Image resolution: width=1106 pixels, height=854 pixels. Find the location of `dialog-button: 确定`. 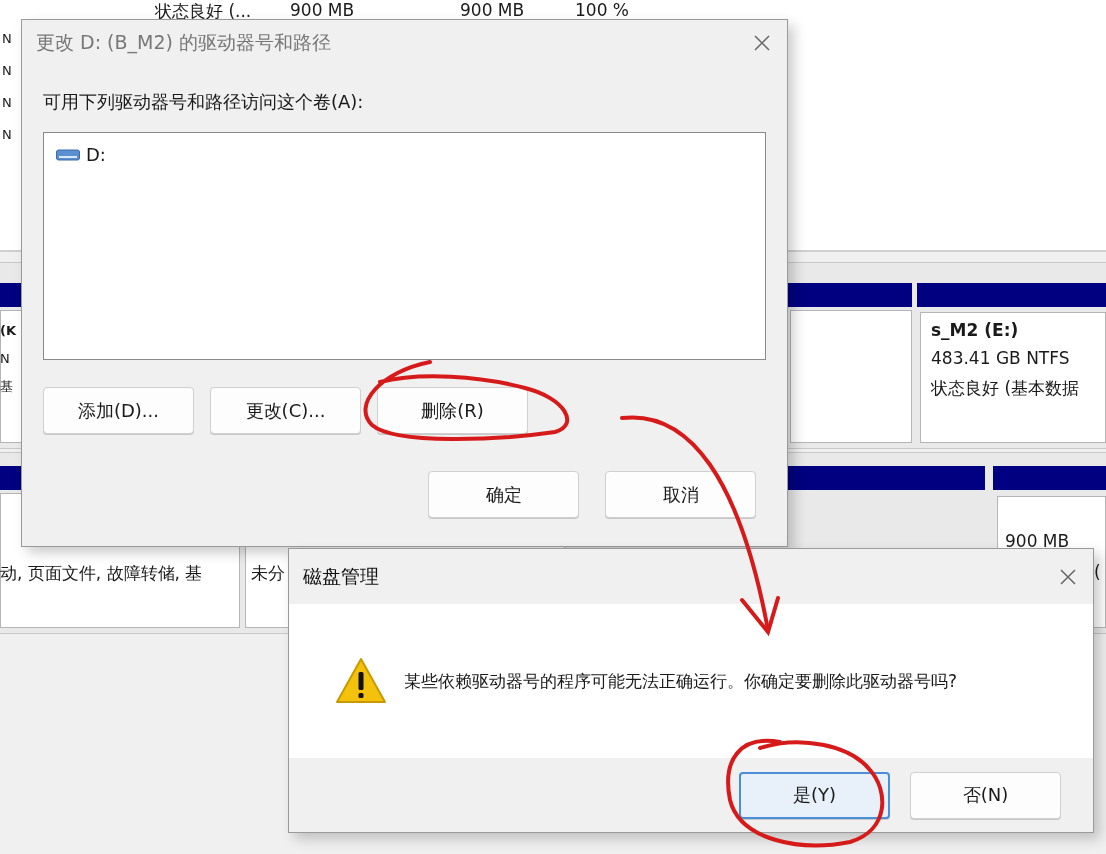

dialog-button: 确定 is located at coordinates (503, 494).